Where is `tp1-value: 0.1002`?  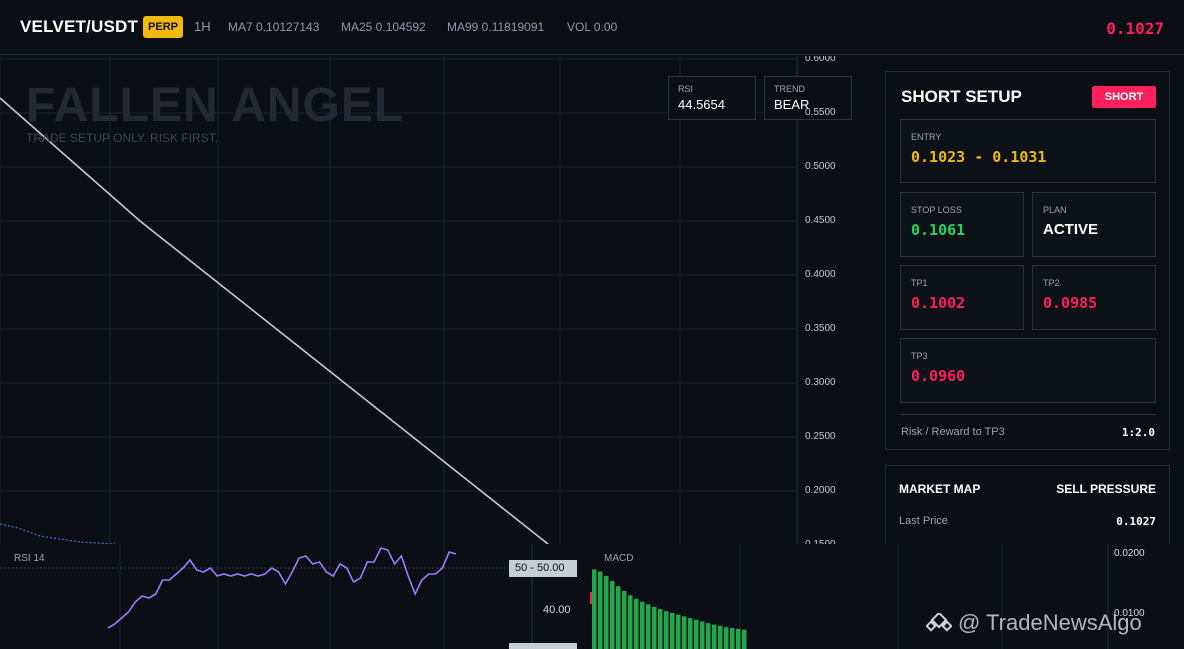 tp1-value: 0.1002 is located at coordinates (938, 303).